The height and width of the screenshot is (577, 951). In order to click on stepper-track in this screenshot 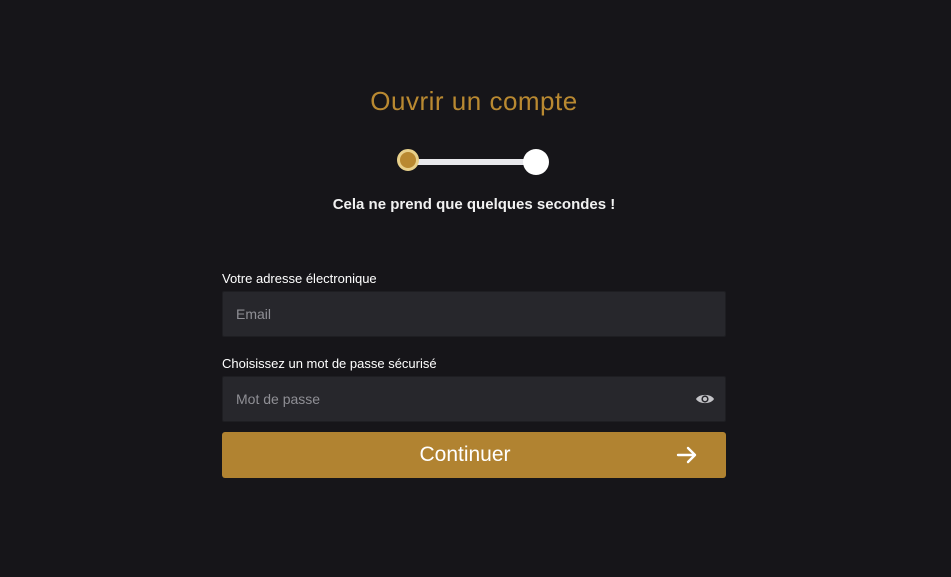, I will do `click(473, 162)`.